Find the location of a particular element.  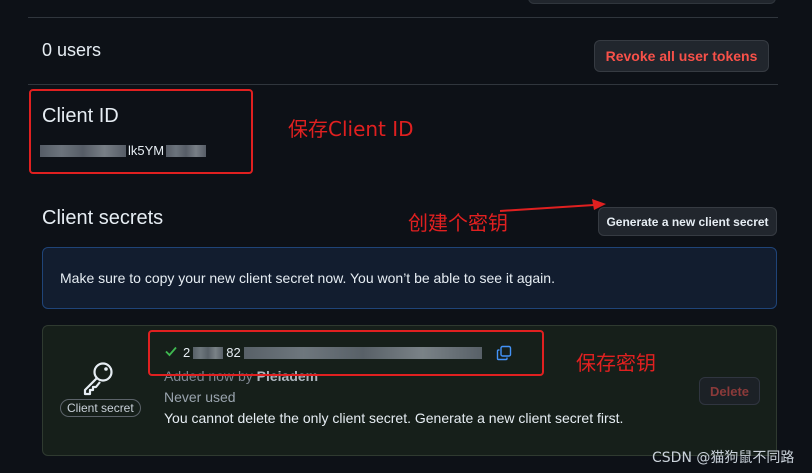

annotation-box-client-id is located at coordinates (141, 131).